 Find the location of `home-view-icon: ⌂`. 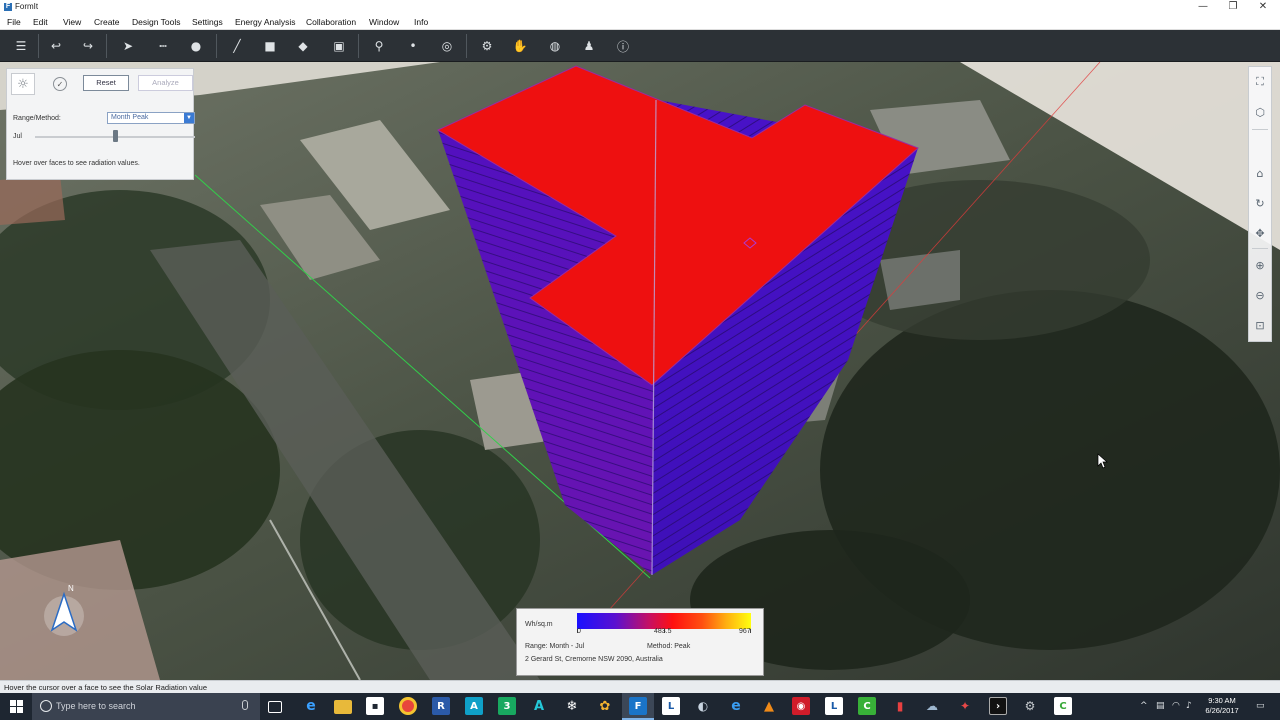

home-view-icon: ⌂ is located at coordinates (1260, 173).